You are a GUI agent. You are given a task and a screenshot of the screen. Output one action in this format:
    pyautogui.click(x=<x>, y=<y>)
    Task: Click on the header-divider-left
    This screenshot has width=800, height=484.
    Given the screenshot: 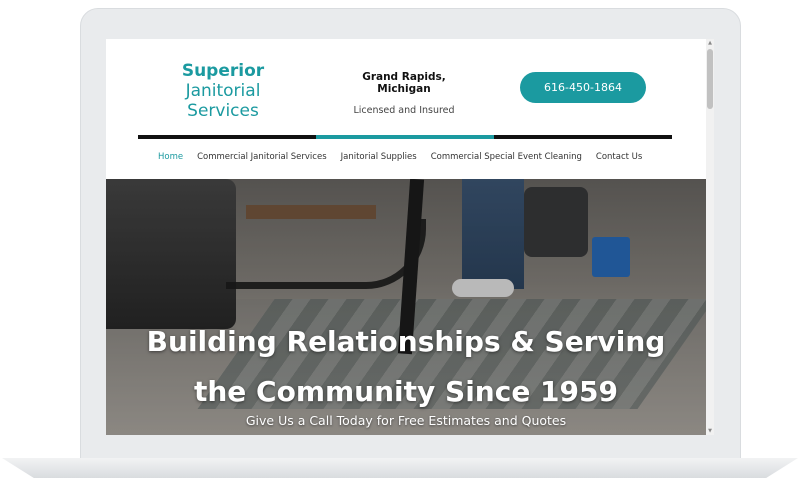 What is the action you would take?
    pyautogui.click(x=227, y=137)
    